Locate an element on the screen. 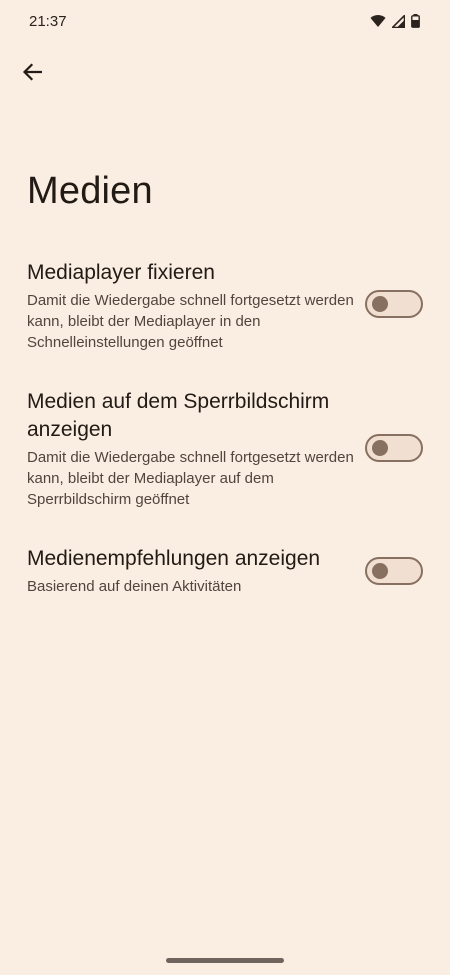  status-icons is located at coordinates (395, 23).